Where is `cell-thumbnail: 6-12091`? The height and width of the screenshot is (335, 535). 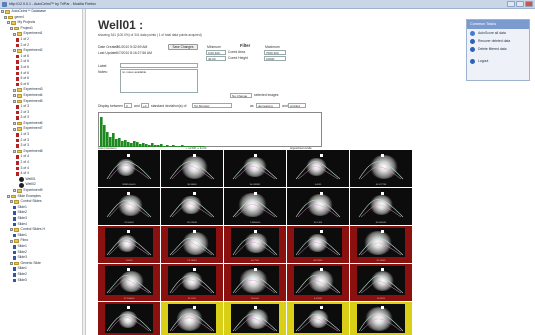
cell-thumbnail: 6-12091 is located at coordinates (318, 282).